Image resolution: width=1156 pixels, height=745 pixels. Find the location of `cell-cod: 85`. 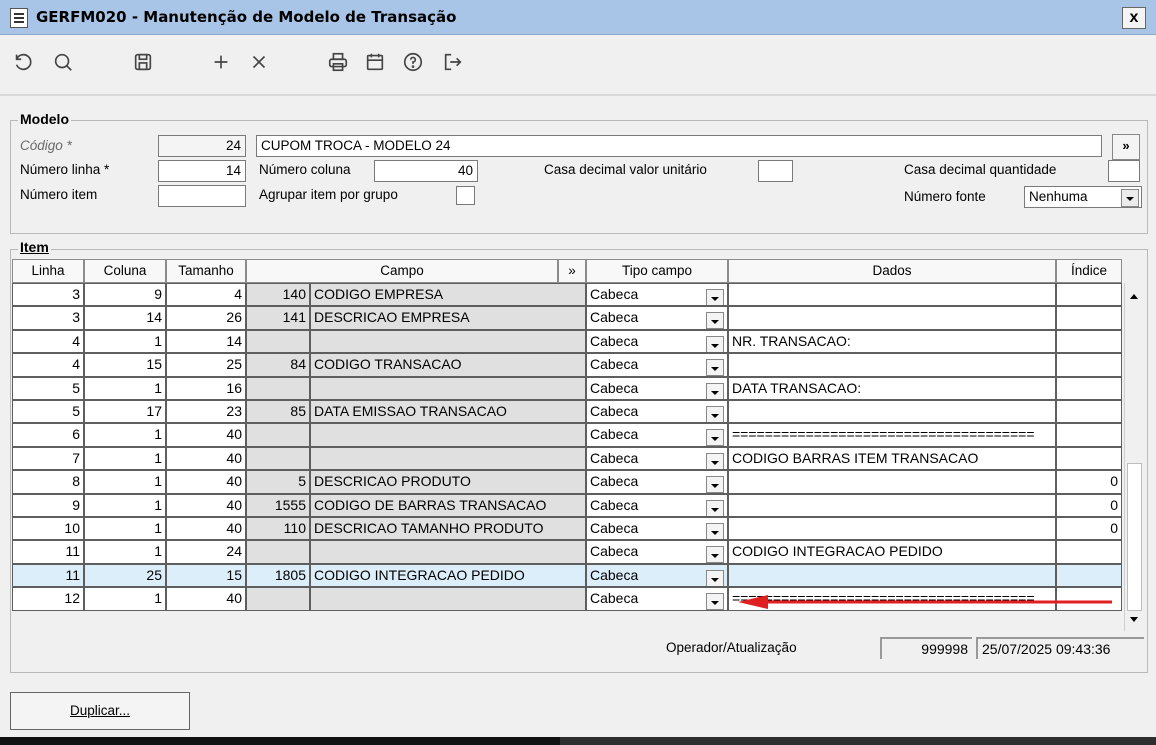

cell-cod: 85 is located at coordinates (278, 412).